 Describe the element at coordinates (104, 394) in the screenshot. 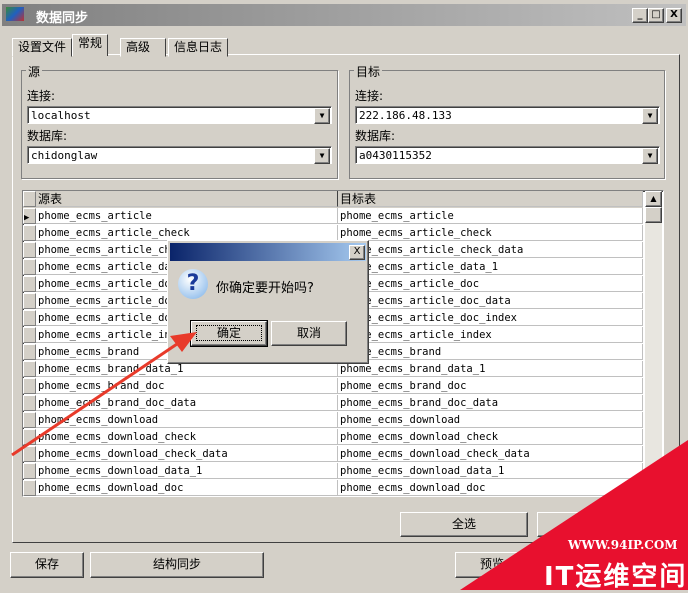

I see `annotation-arrow` at that location.